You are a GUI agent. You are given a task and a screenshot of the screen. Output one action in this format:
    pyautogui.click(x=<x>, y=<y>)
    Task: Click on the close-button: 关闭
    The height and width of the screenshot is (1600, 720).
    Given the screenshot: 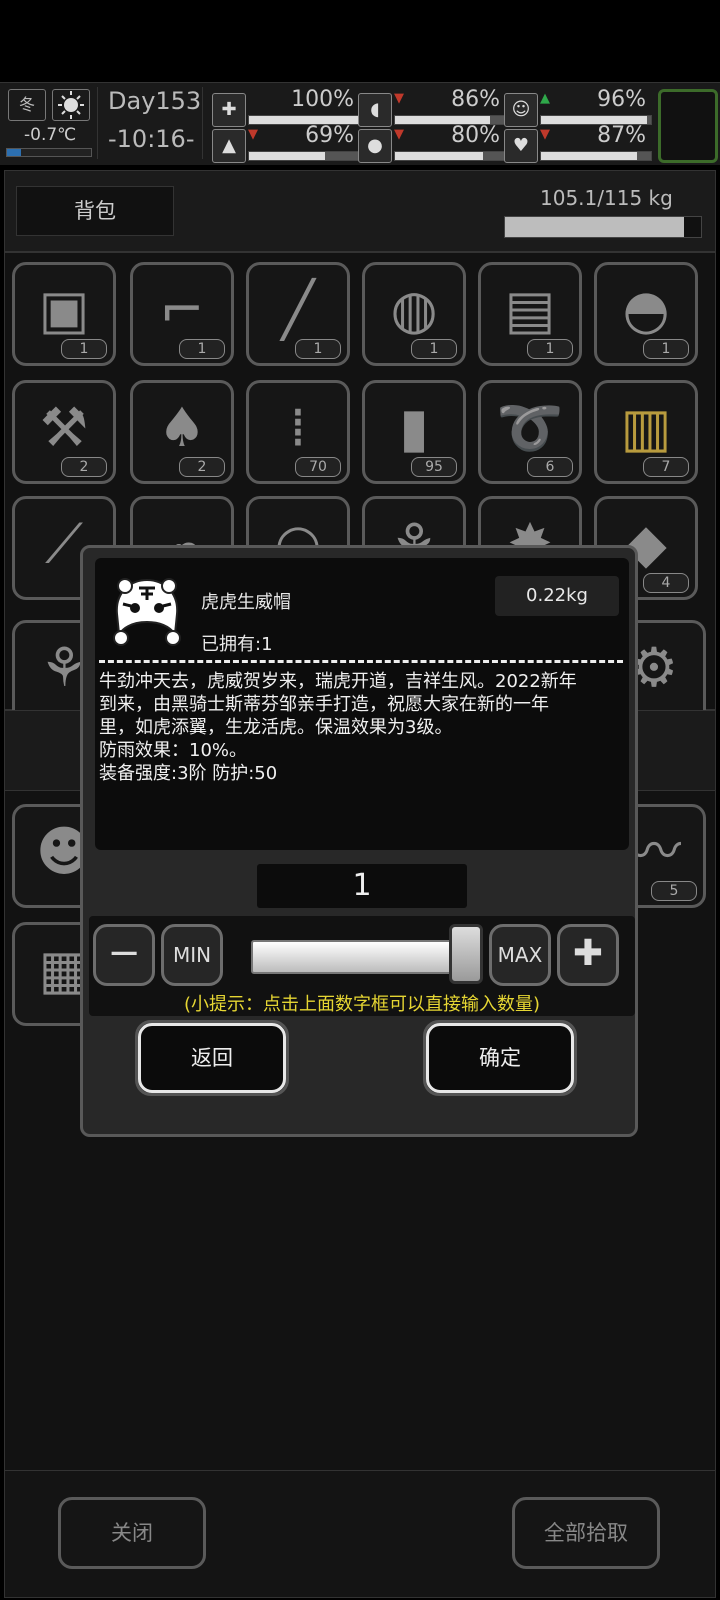 What is the action you would take?
    pyautogui.click(x=132, y=1533)
    